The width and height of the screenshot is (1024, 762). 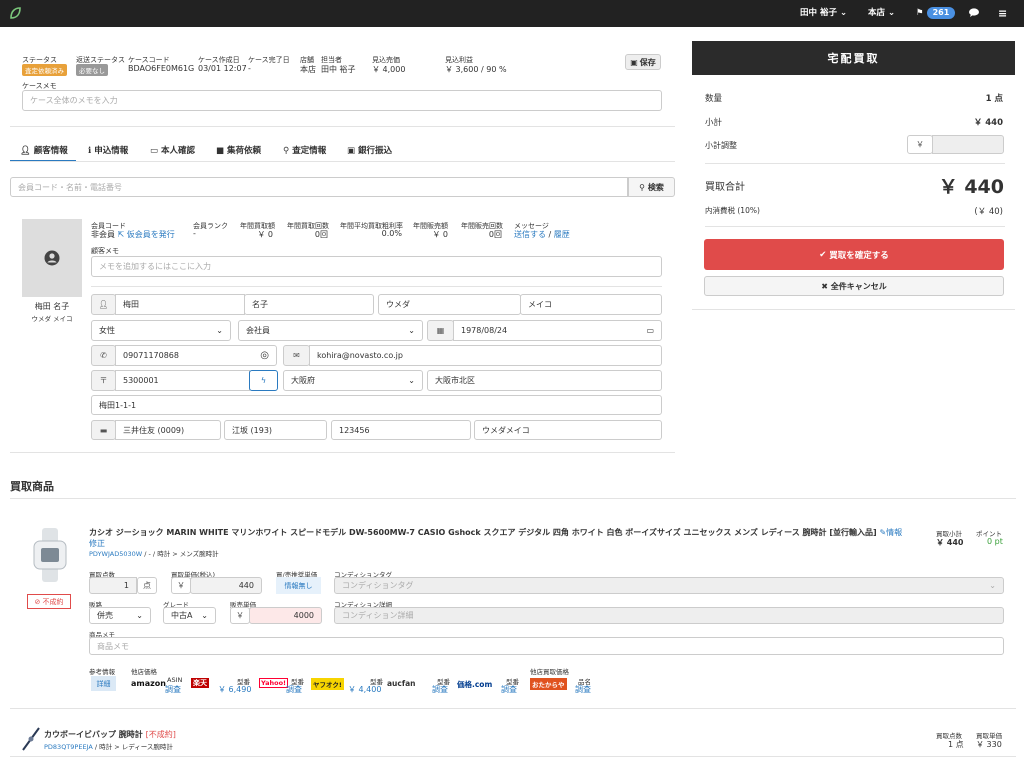 I want to click on account-number-input: 123456, so click(x=401, y=430).